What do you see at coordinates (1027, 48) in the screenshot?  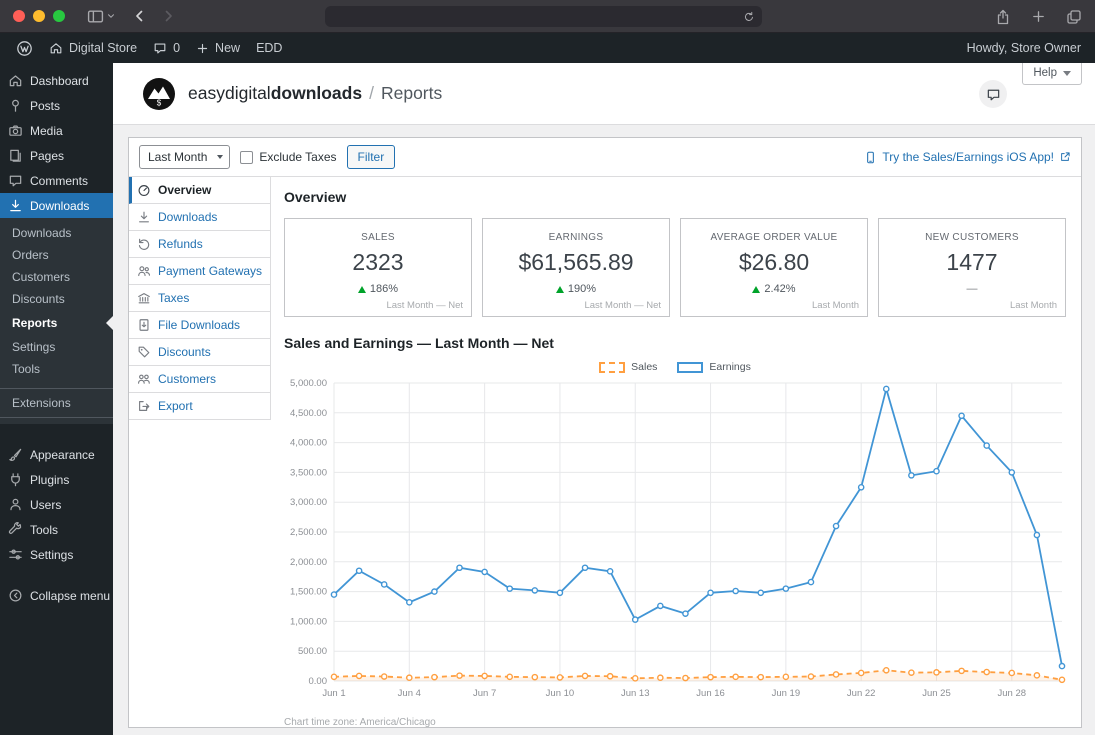 I see `howdy-menu: Howdy, Store Owner` at bounding box center [1027, 48].